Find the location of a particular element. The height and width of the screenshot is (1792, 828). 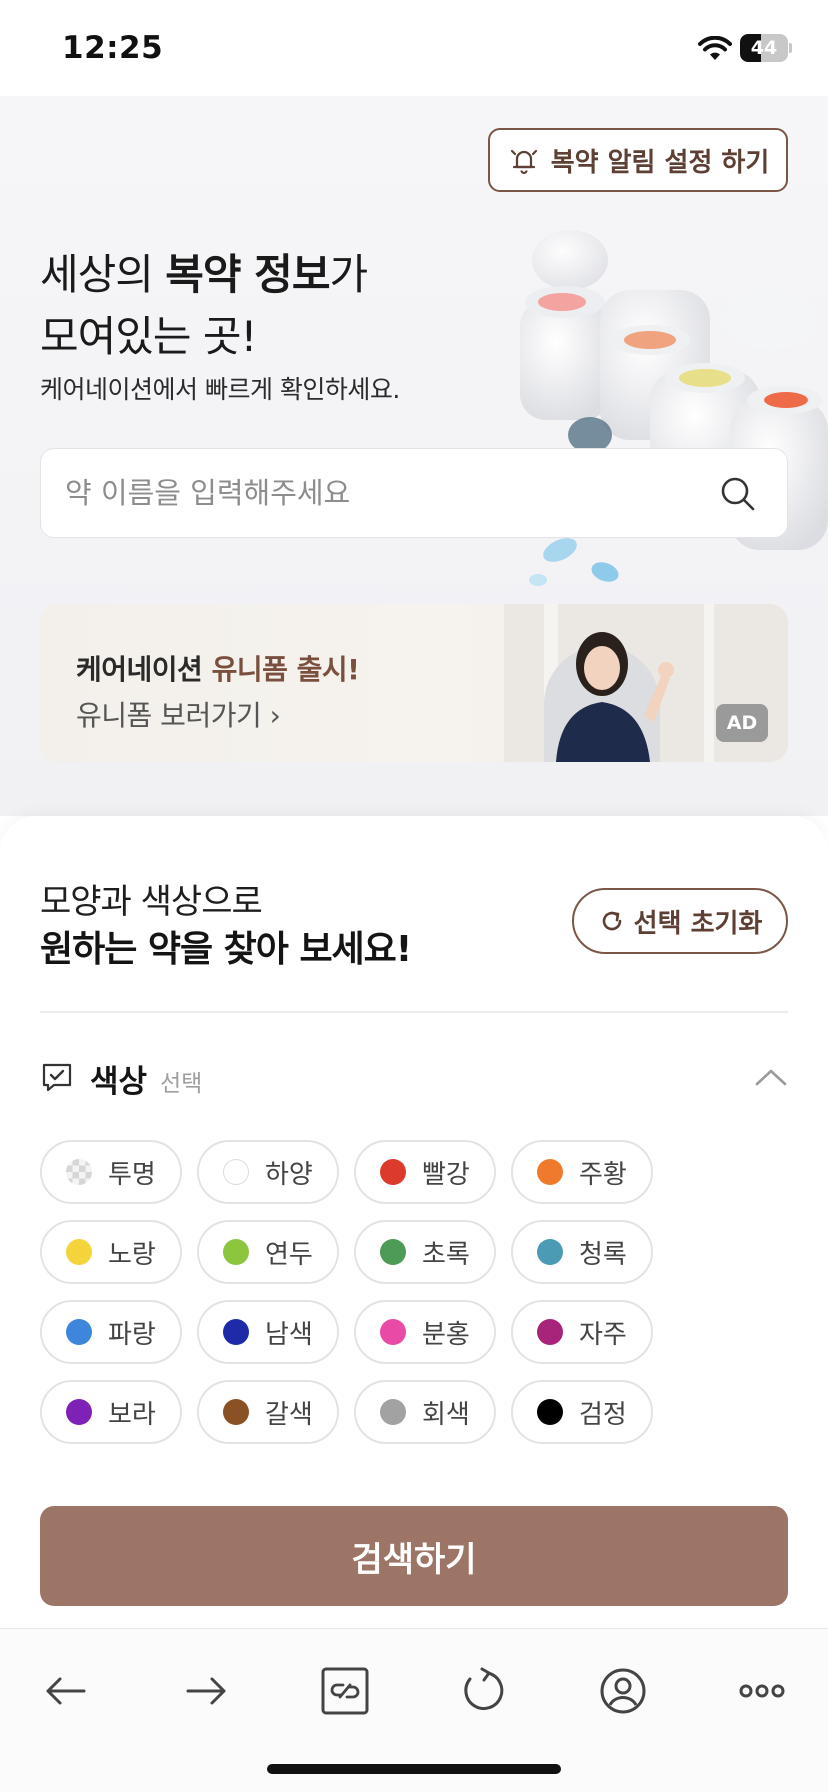

banner-title-accent: 유니폼 출시! is located at coordinates (285, 669).